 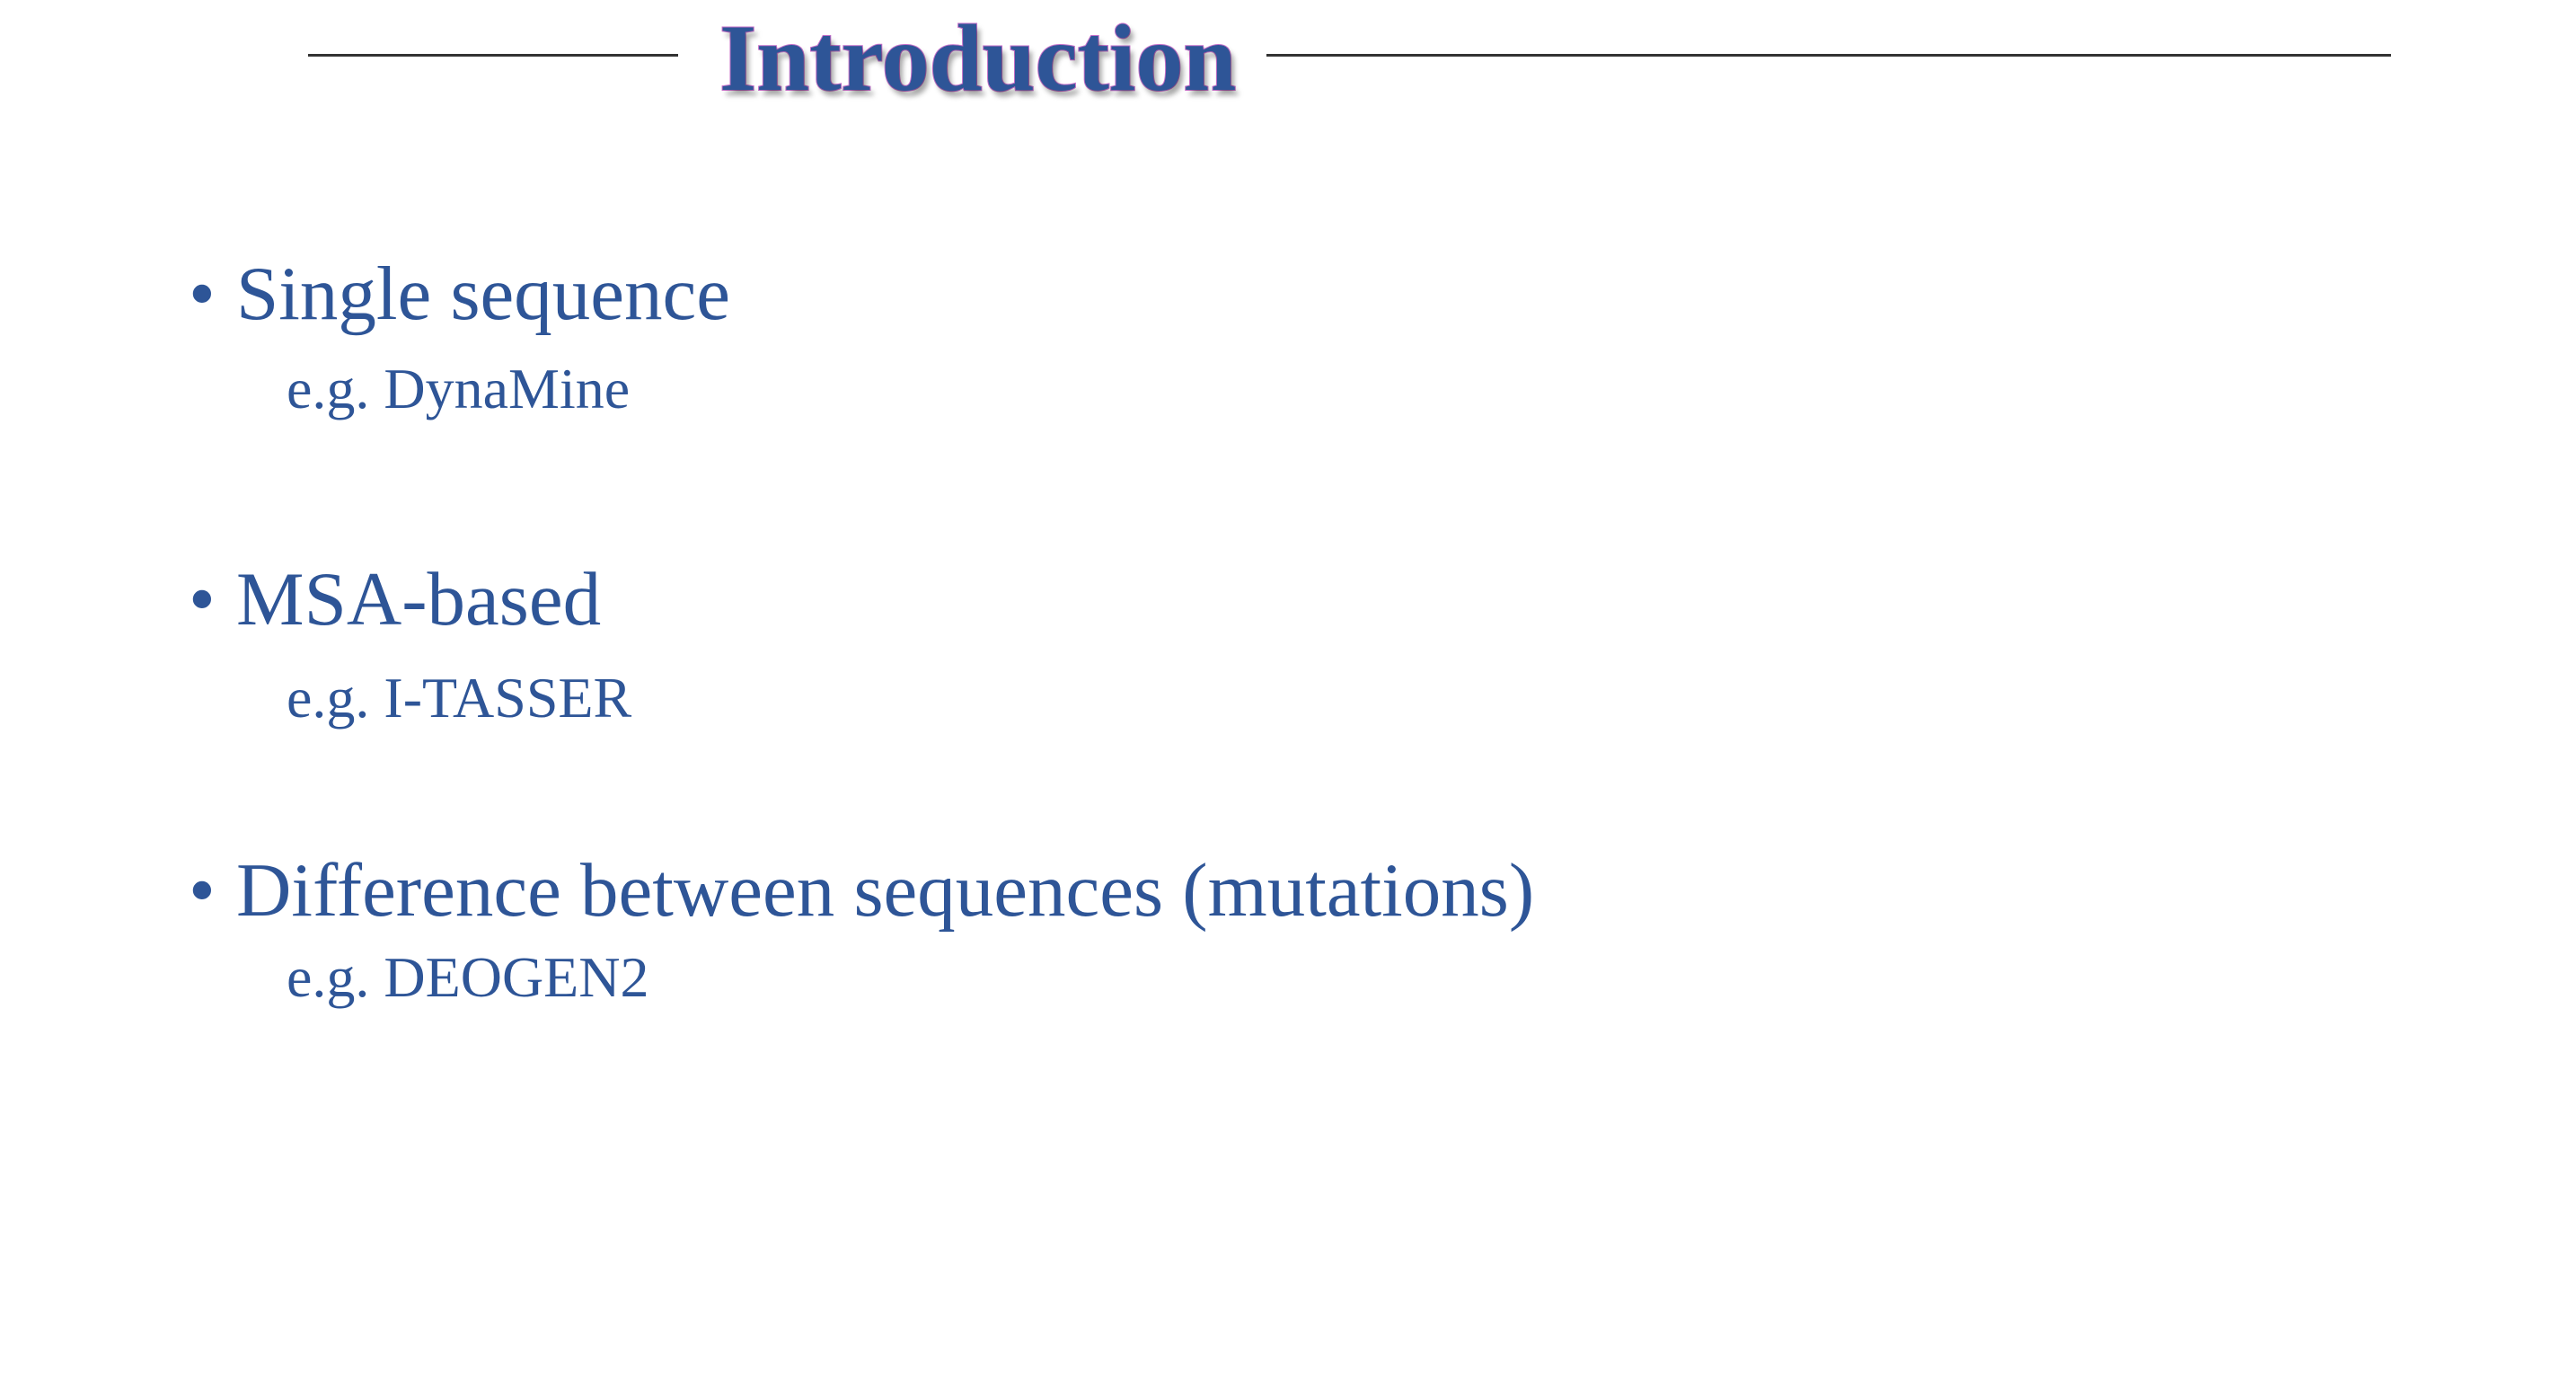 I want to click on bullet-example: e.g. DEOGEN2, so click(x=468, y=977).